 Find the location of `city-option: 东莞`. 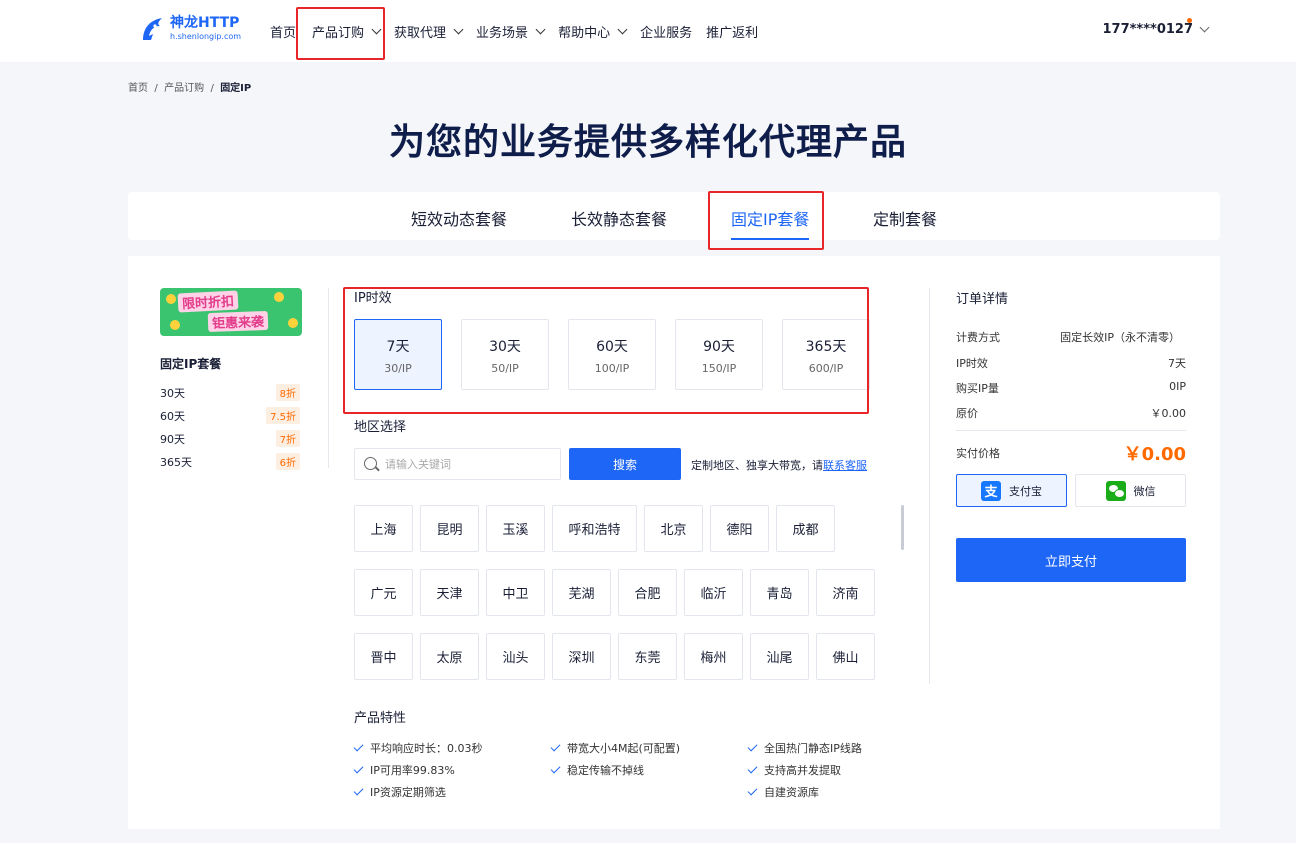

city-option: 东莞 is located at coordinates (647, 656).